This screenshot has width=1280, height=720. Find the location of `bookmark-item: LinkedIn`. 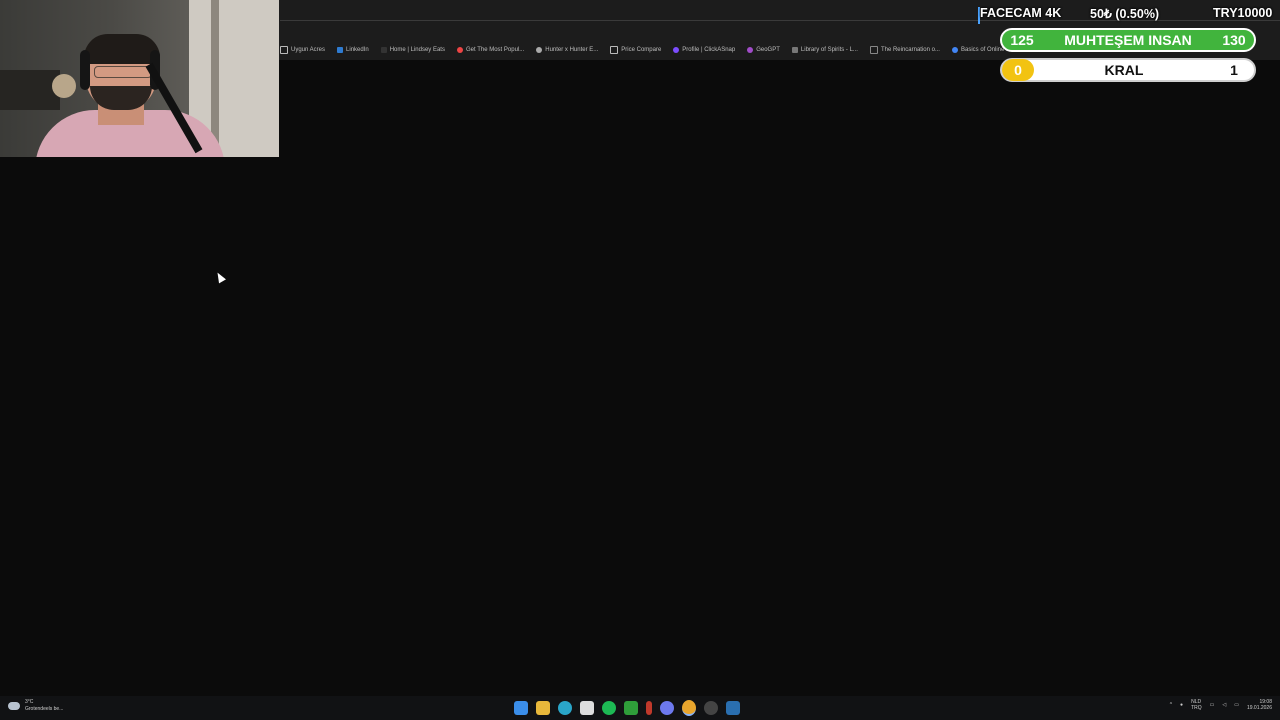

bookmark-item: LinkedIn is located at coordinates (353, 50).